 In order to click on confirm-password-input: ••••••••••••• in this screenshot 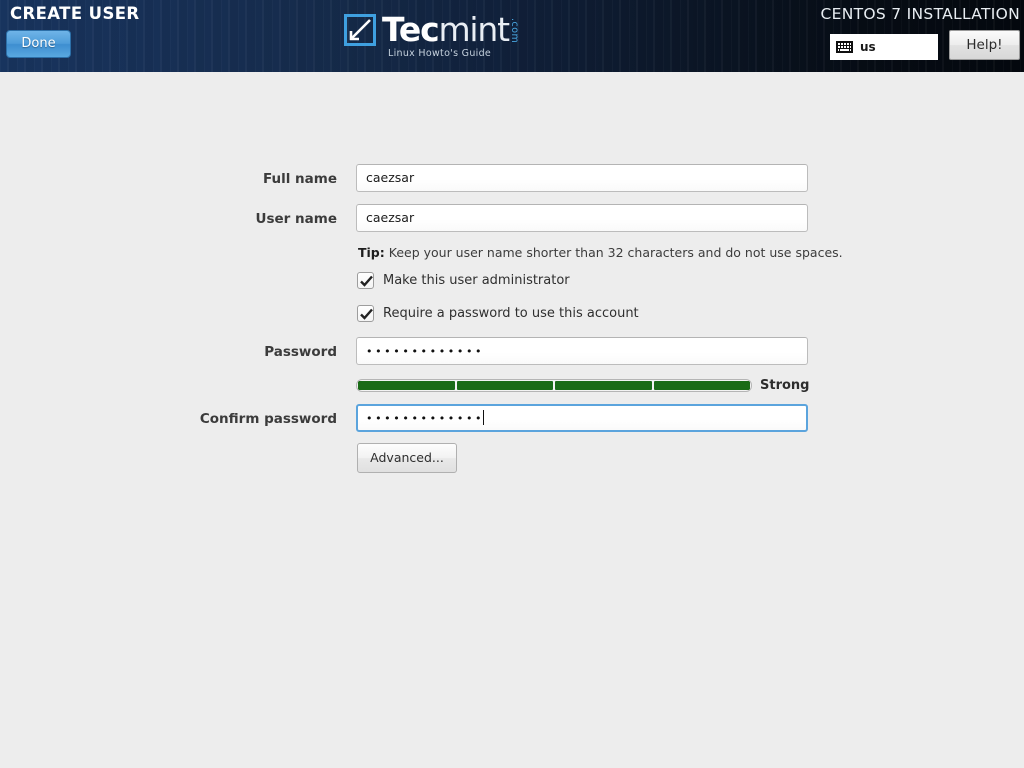, I will do `click(582, 418)`.